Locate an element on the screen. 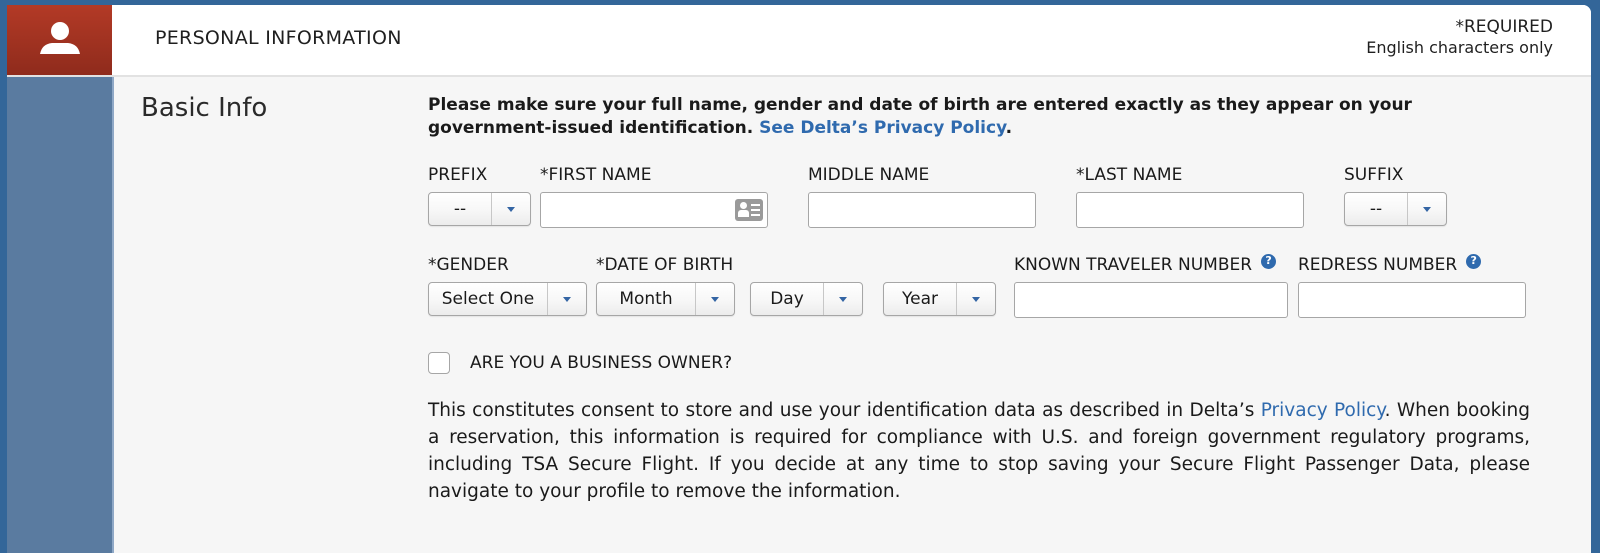 The width and height of the screenshot is (1600, 553). gender-label: *GENDER is located at coordinates (468, 265).